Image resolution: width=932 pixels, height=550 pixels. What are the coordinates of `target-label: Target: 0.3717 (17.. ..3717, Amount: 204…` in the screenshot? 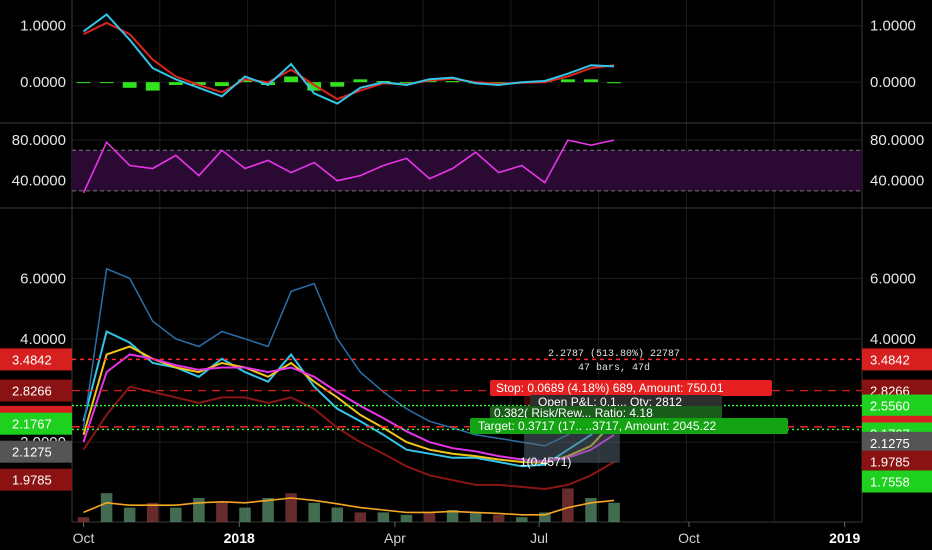 It's located at (597, 426).